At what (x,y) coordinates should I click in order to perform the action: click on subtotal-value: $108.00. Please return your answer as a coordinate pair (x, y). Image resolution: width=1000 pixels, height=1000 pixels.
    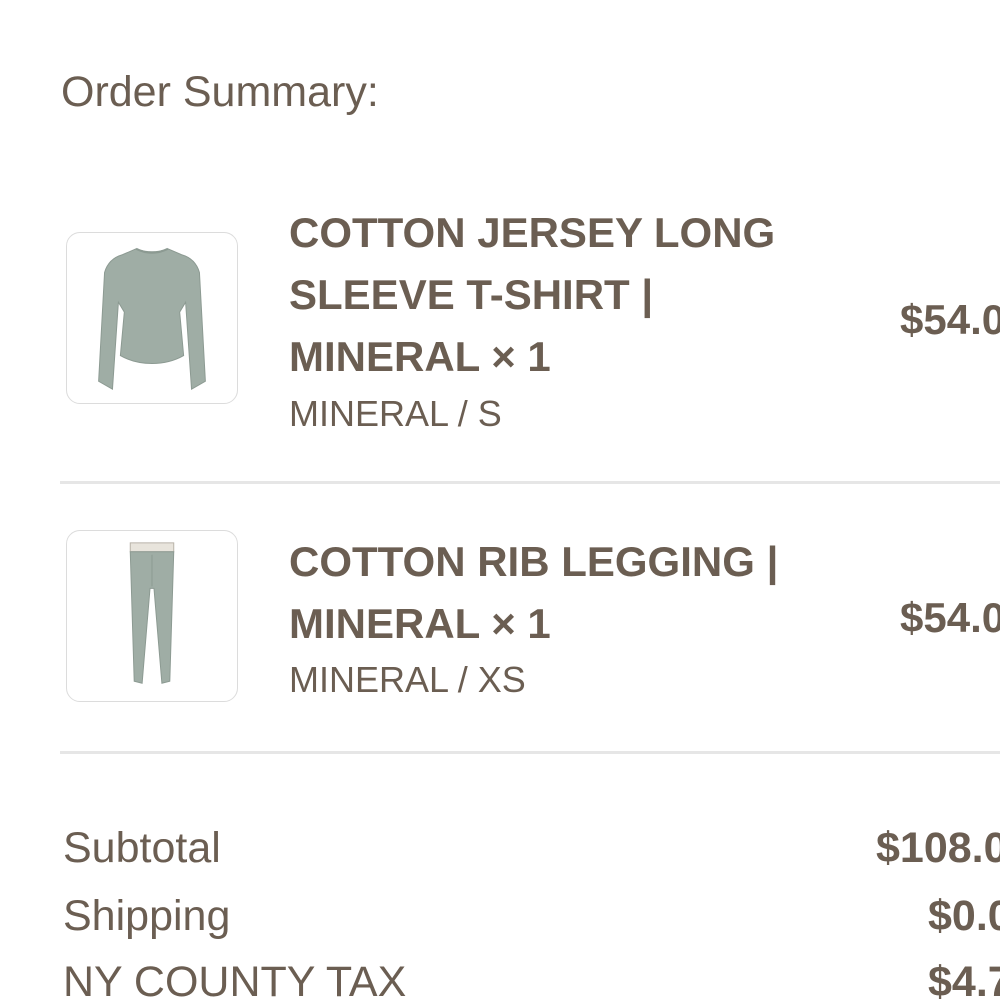
    Looking at the image, I should click on (938, 848).